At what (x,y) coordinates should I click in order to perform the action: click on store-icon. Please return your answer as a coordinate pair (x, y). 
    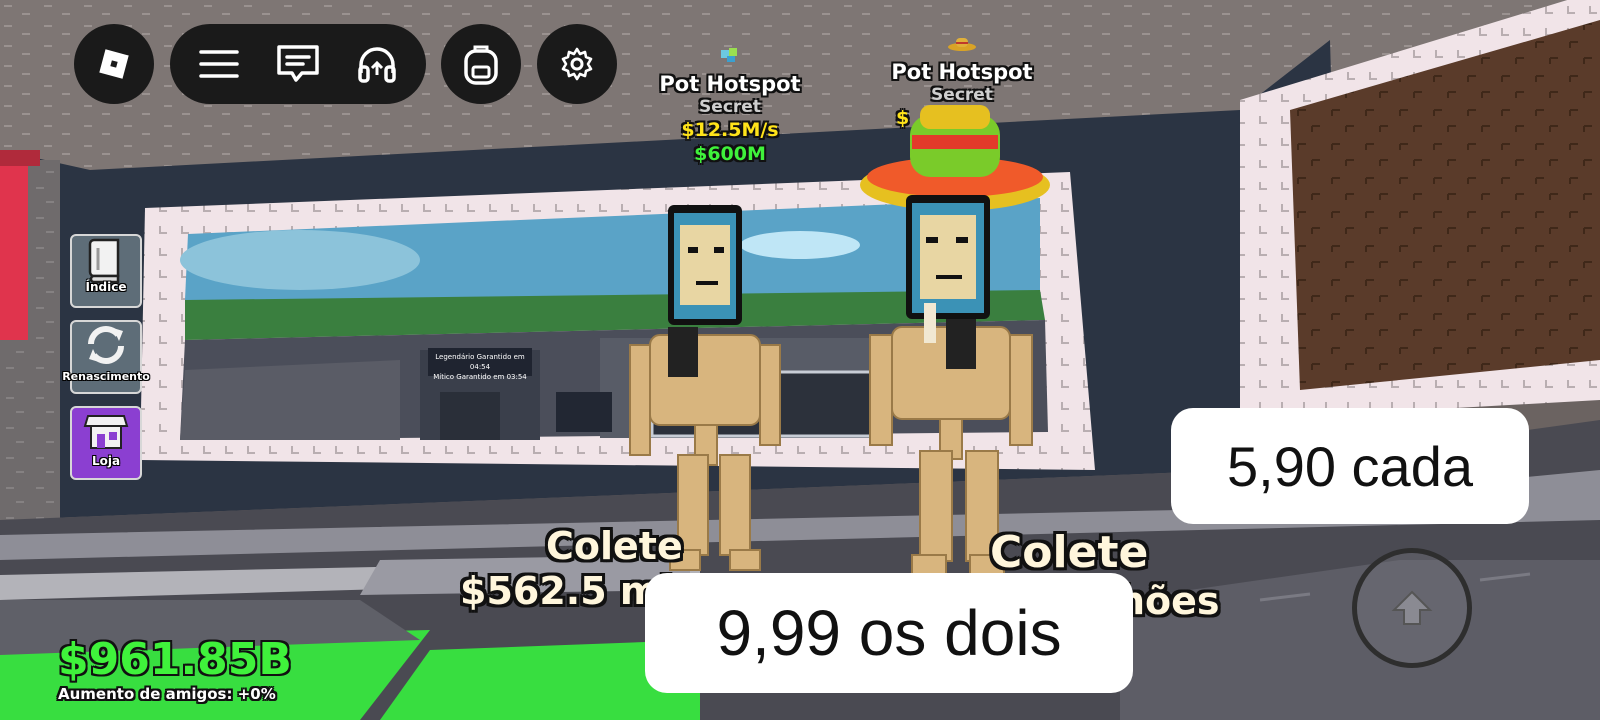
    Looking at the image, I should click on (106, 432).